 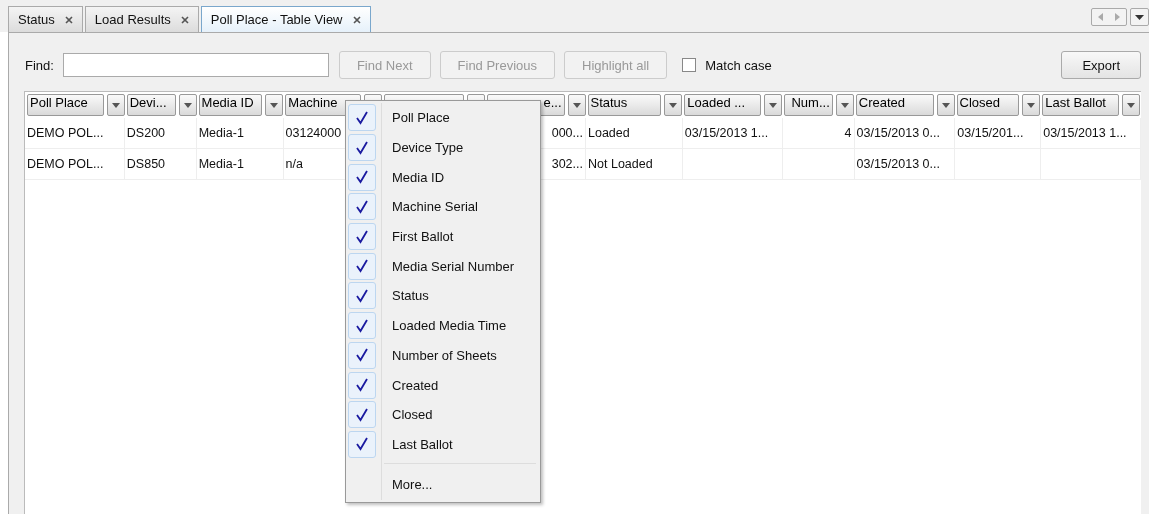 What do you see at coordinates (442, 207) in the screenshot?
I see `menu-item: Machine Serial` at bounding box center [442, 207].